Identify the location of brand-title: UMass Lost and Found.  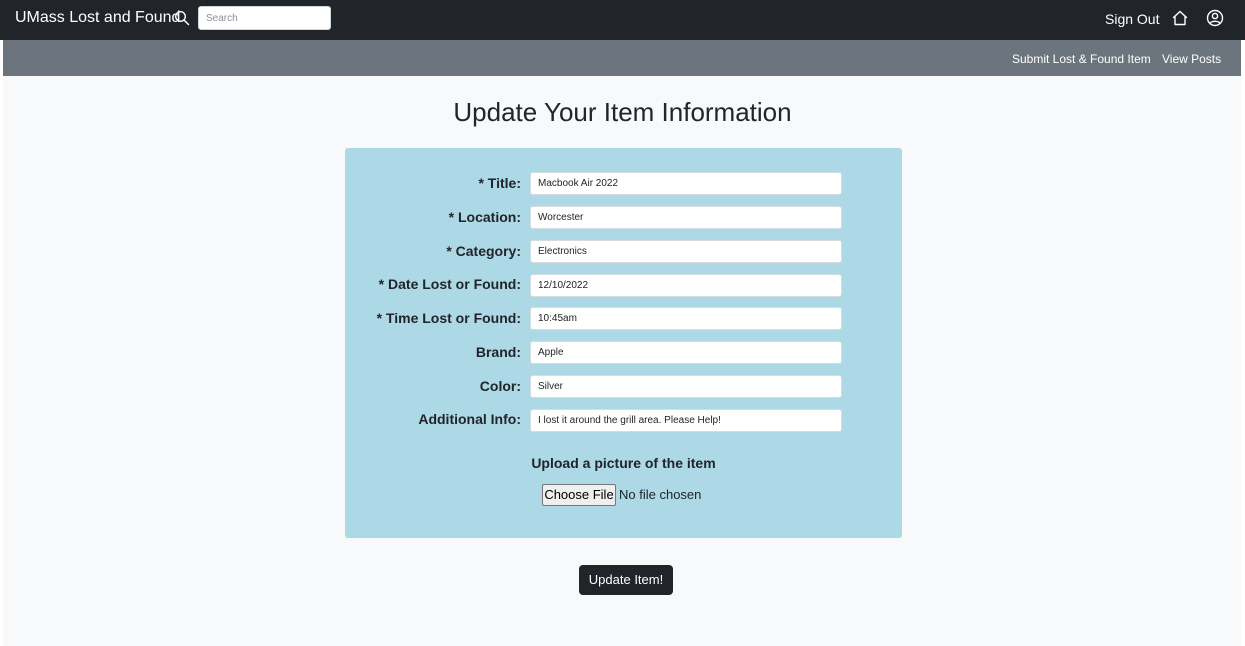
(97, 18).